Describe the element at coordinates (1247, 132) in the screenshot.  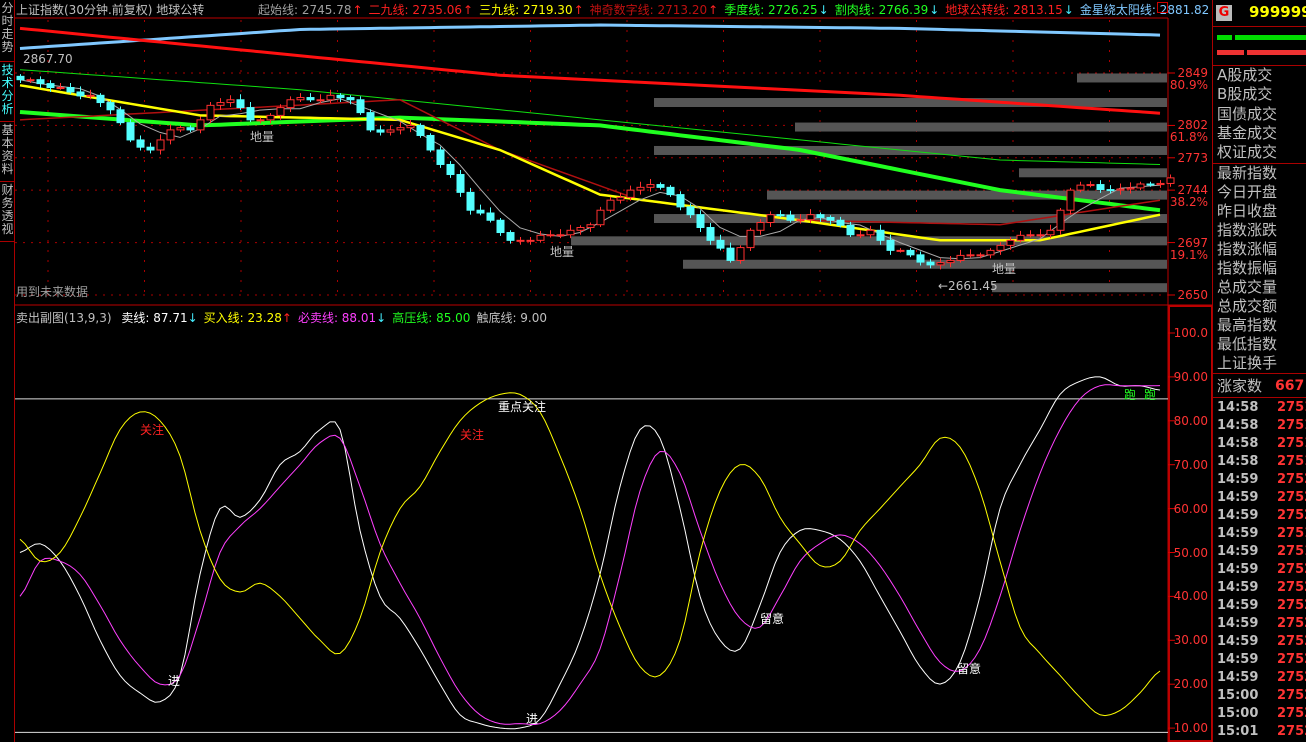
I see `quote-field-label: 基金成交` at that location.